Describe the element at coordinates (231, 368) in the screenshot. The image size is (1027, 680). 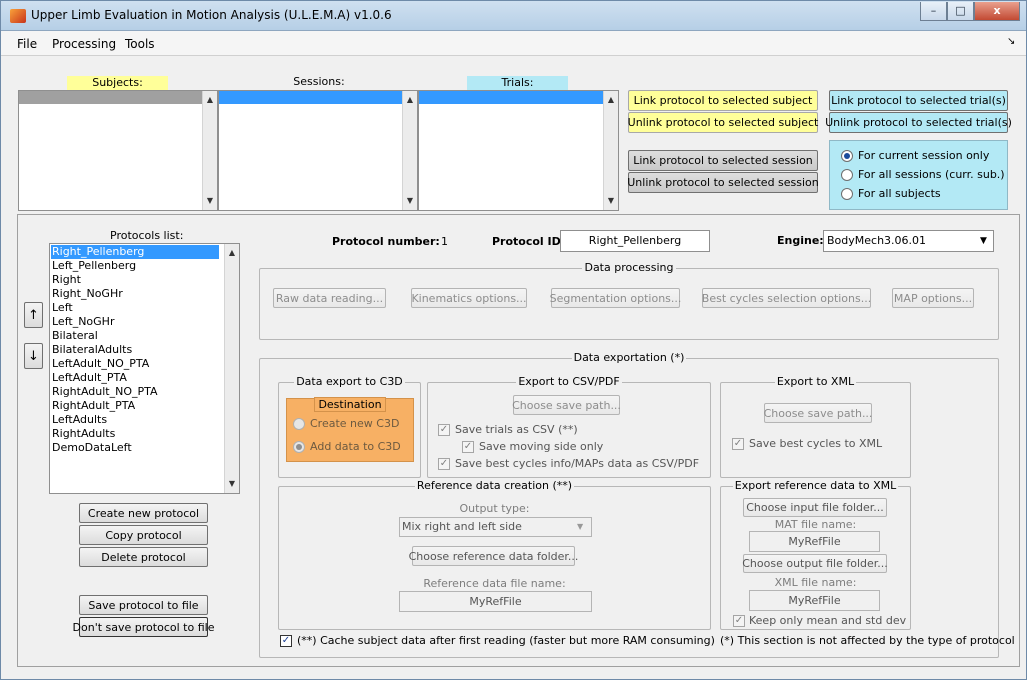
I see `protocols-scrollbar: ▲ ▼` at that location.